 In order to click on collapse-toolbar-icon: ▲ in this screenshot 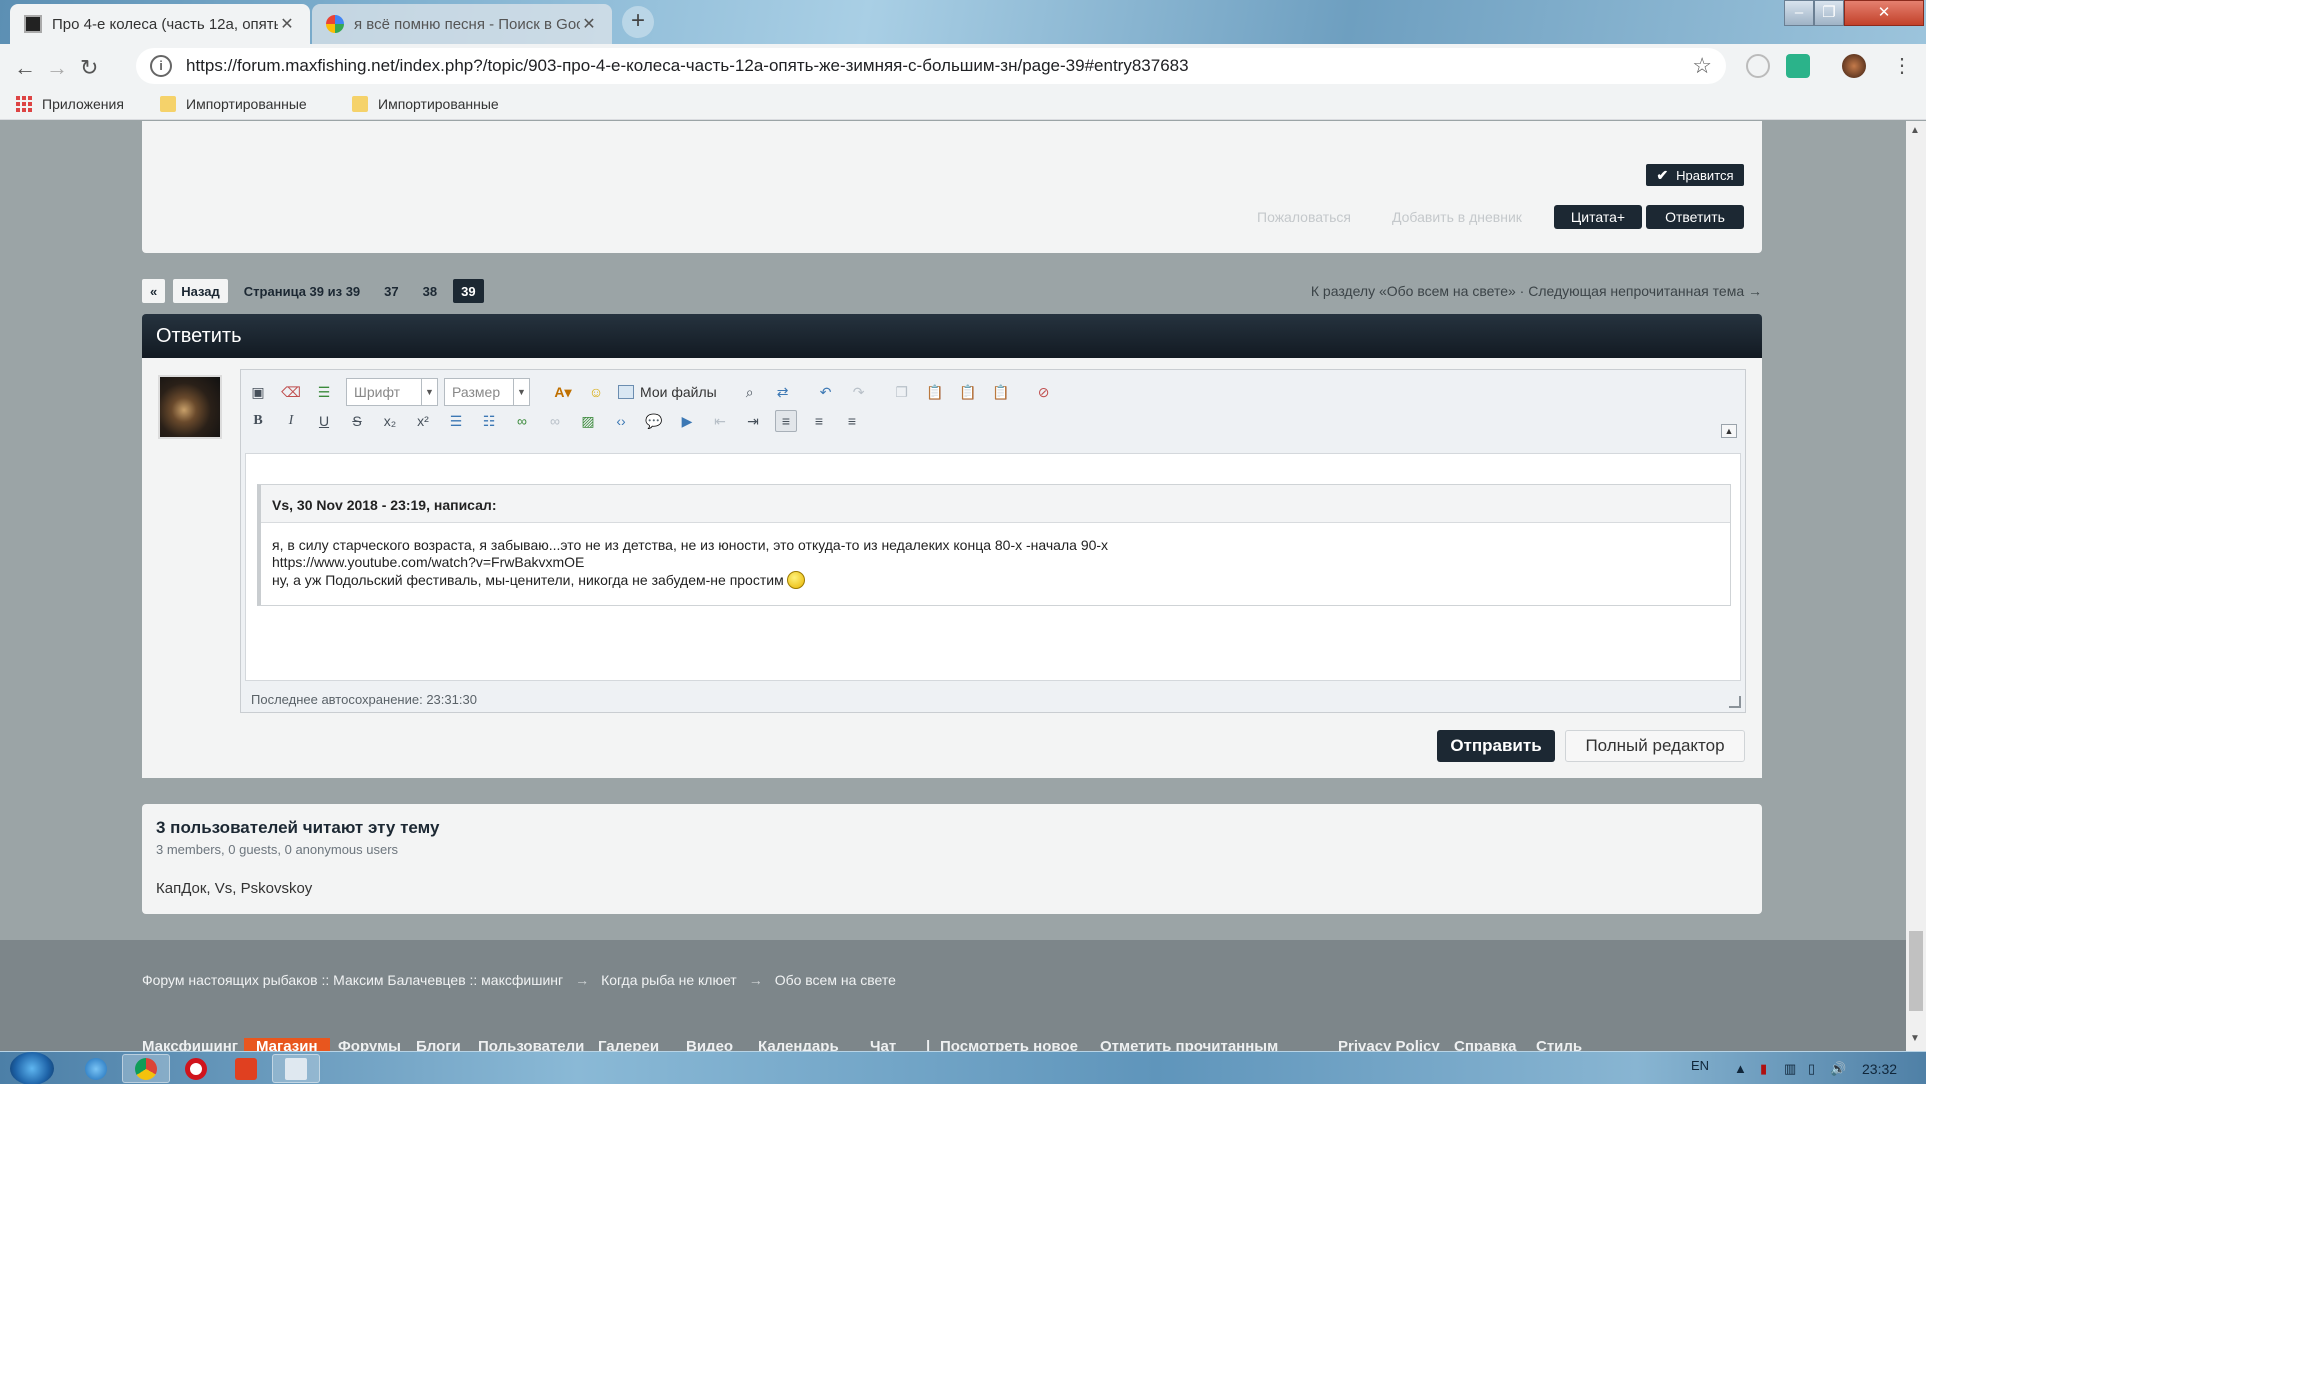, I will do `click(1729, 431)`.